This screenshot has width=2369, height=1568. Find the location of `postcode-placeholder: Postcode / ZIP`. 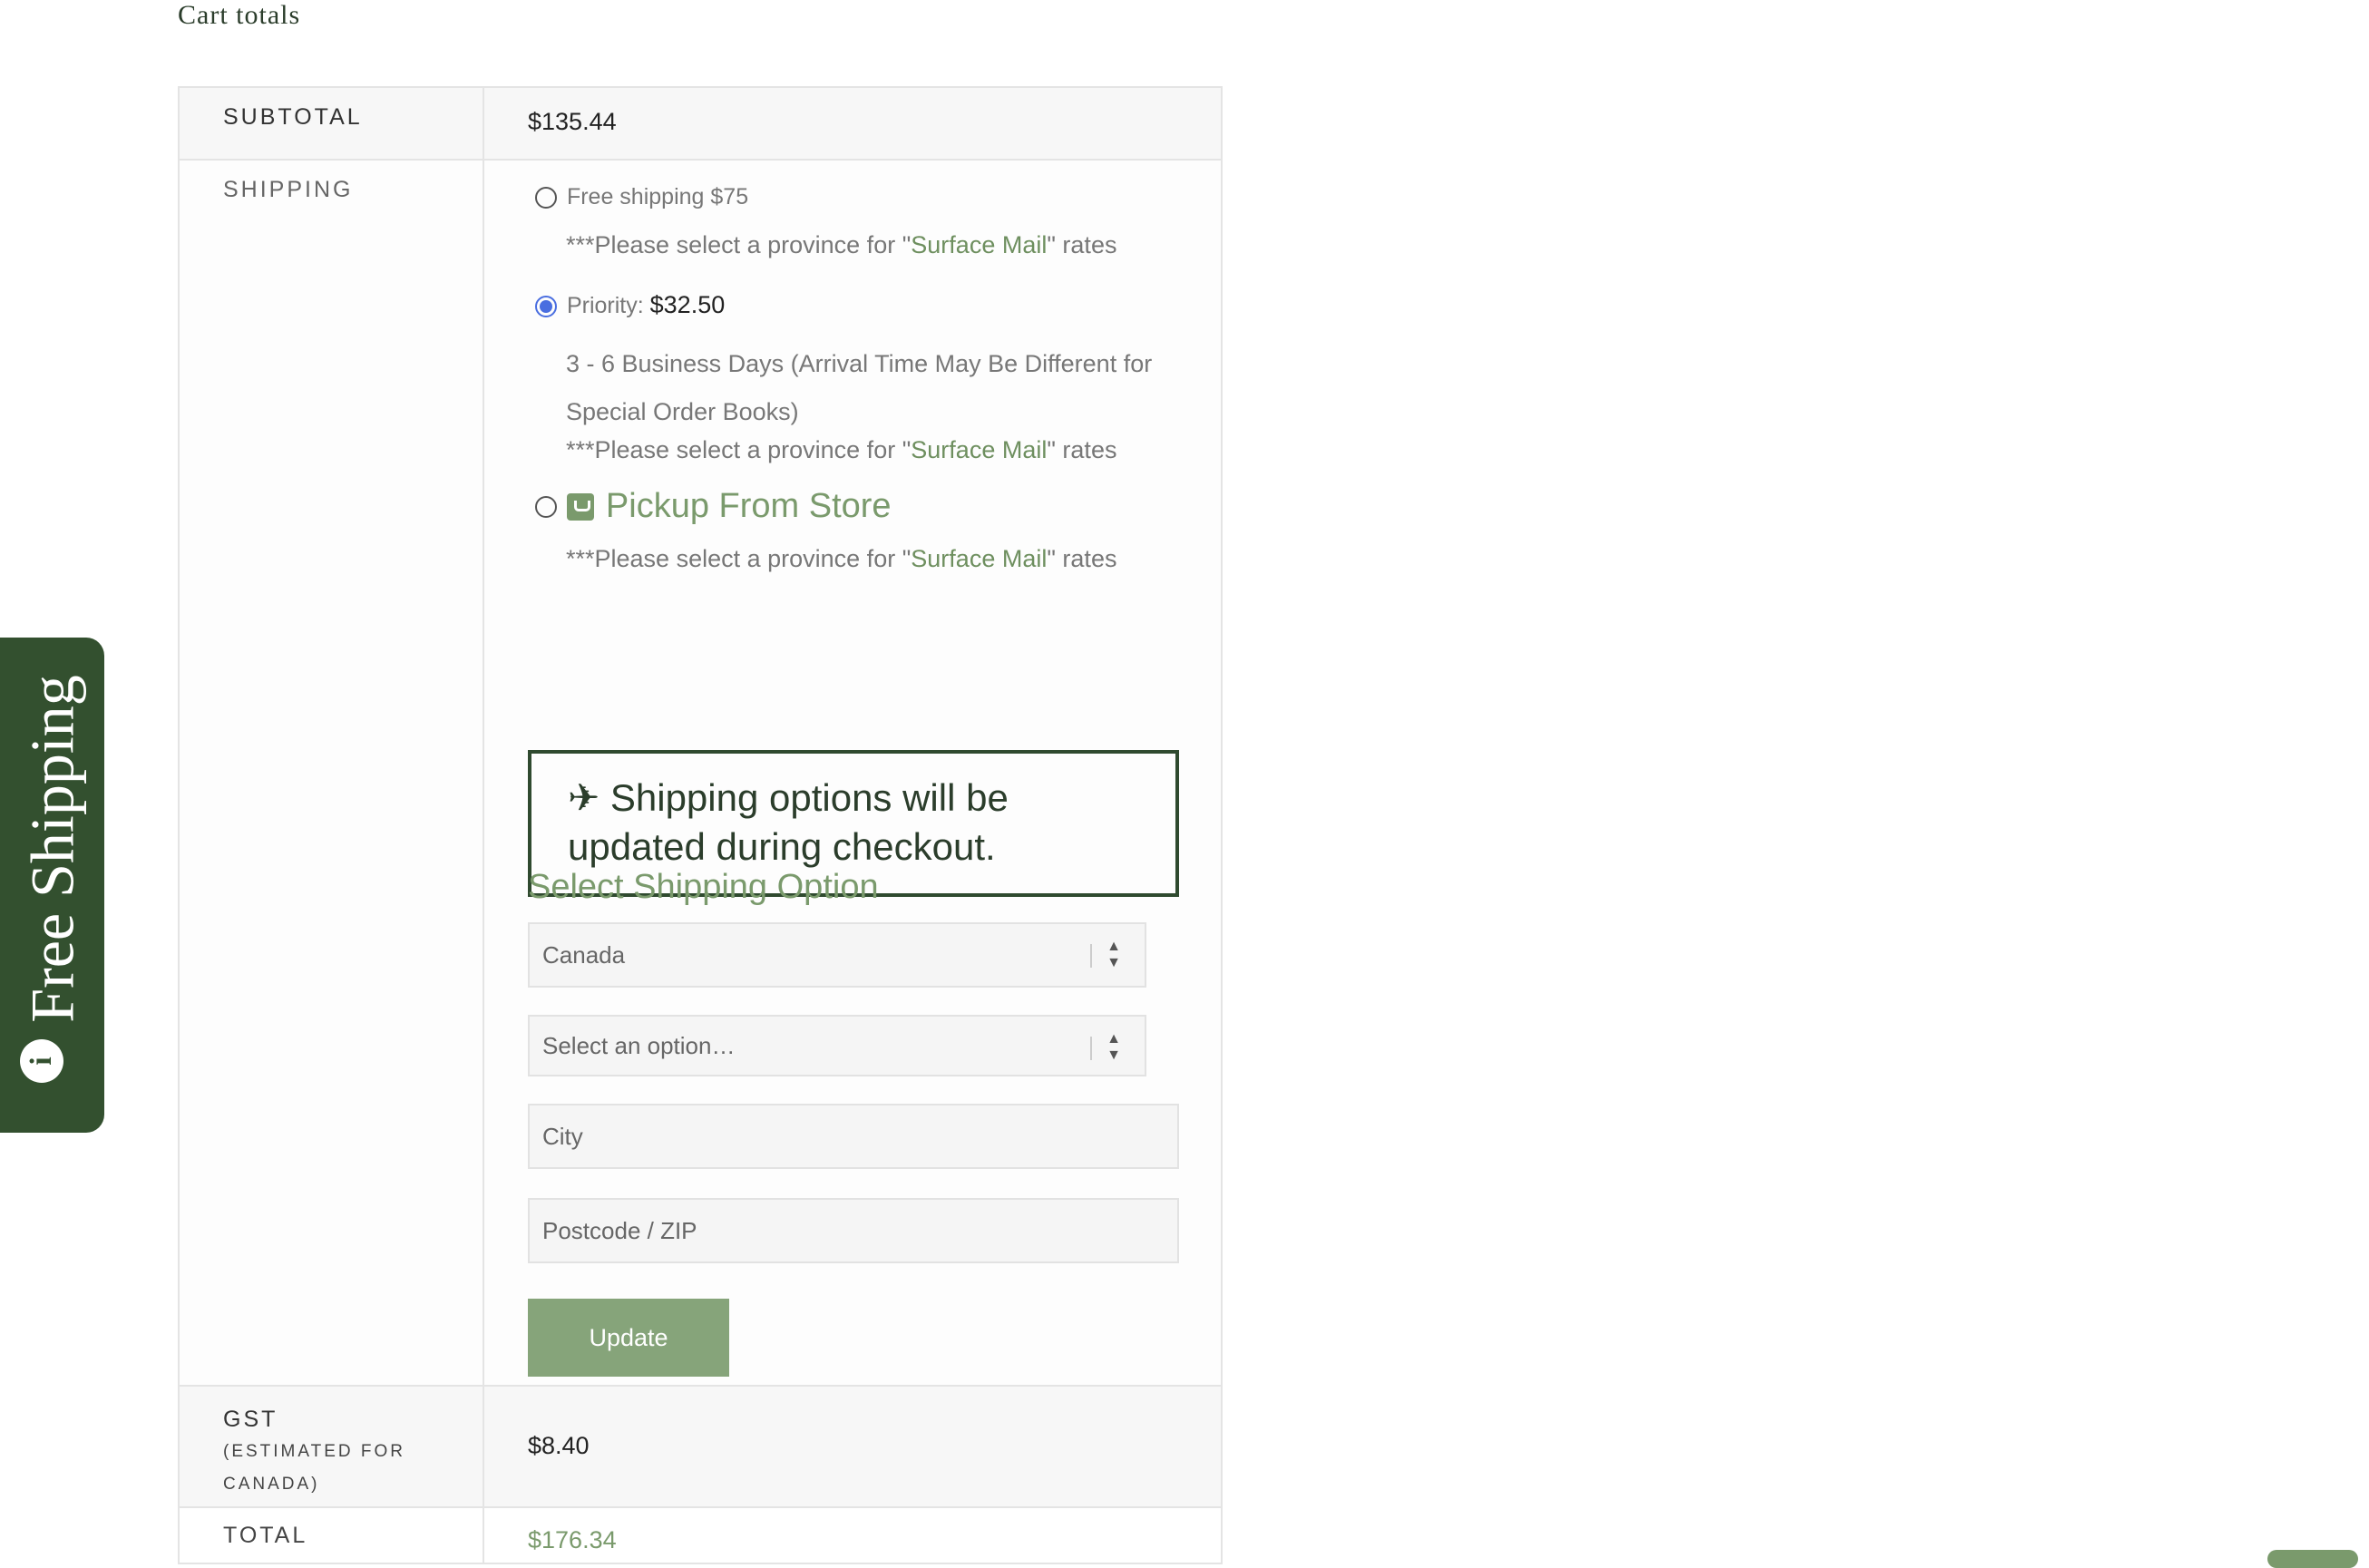

postcode-placeholder: Postcode / ZIP is located at coordinates (619, 1230).